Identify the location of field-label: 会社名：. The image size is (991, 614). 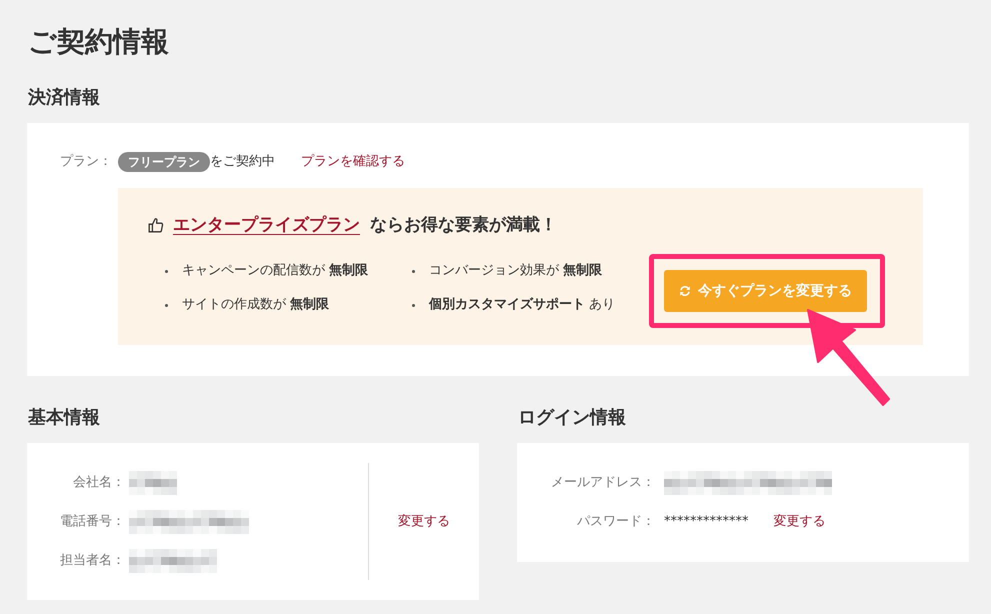
(98, 483).